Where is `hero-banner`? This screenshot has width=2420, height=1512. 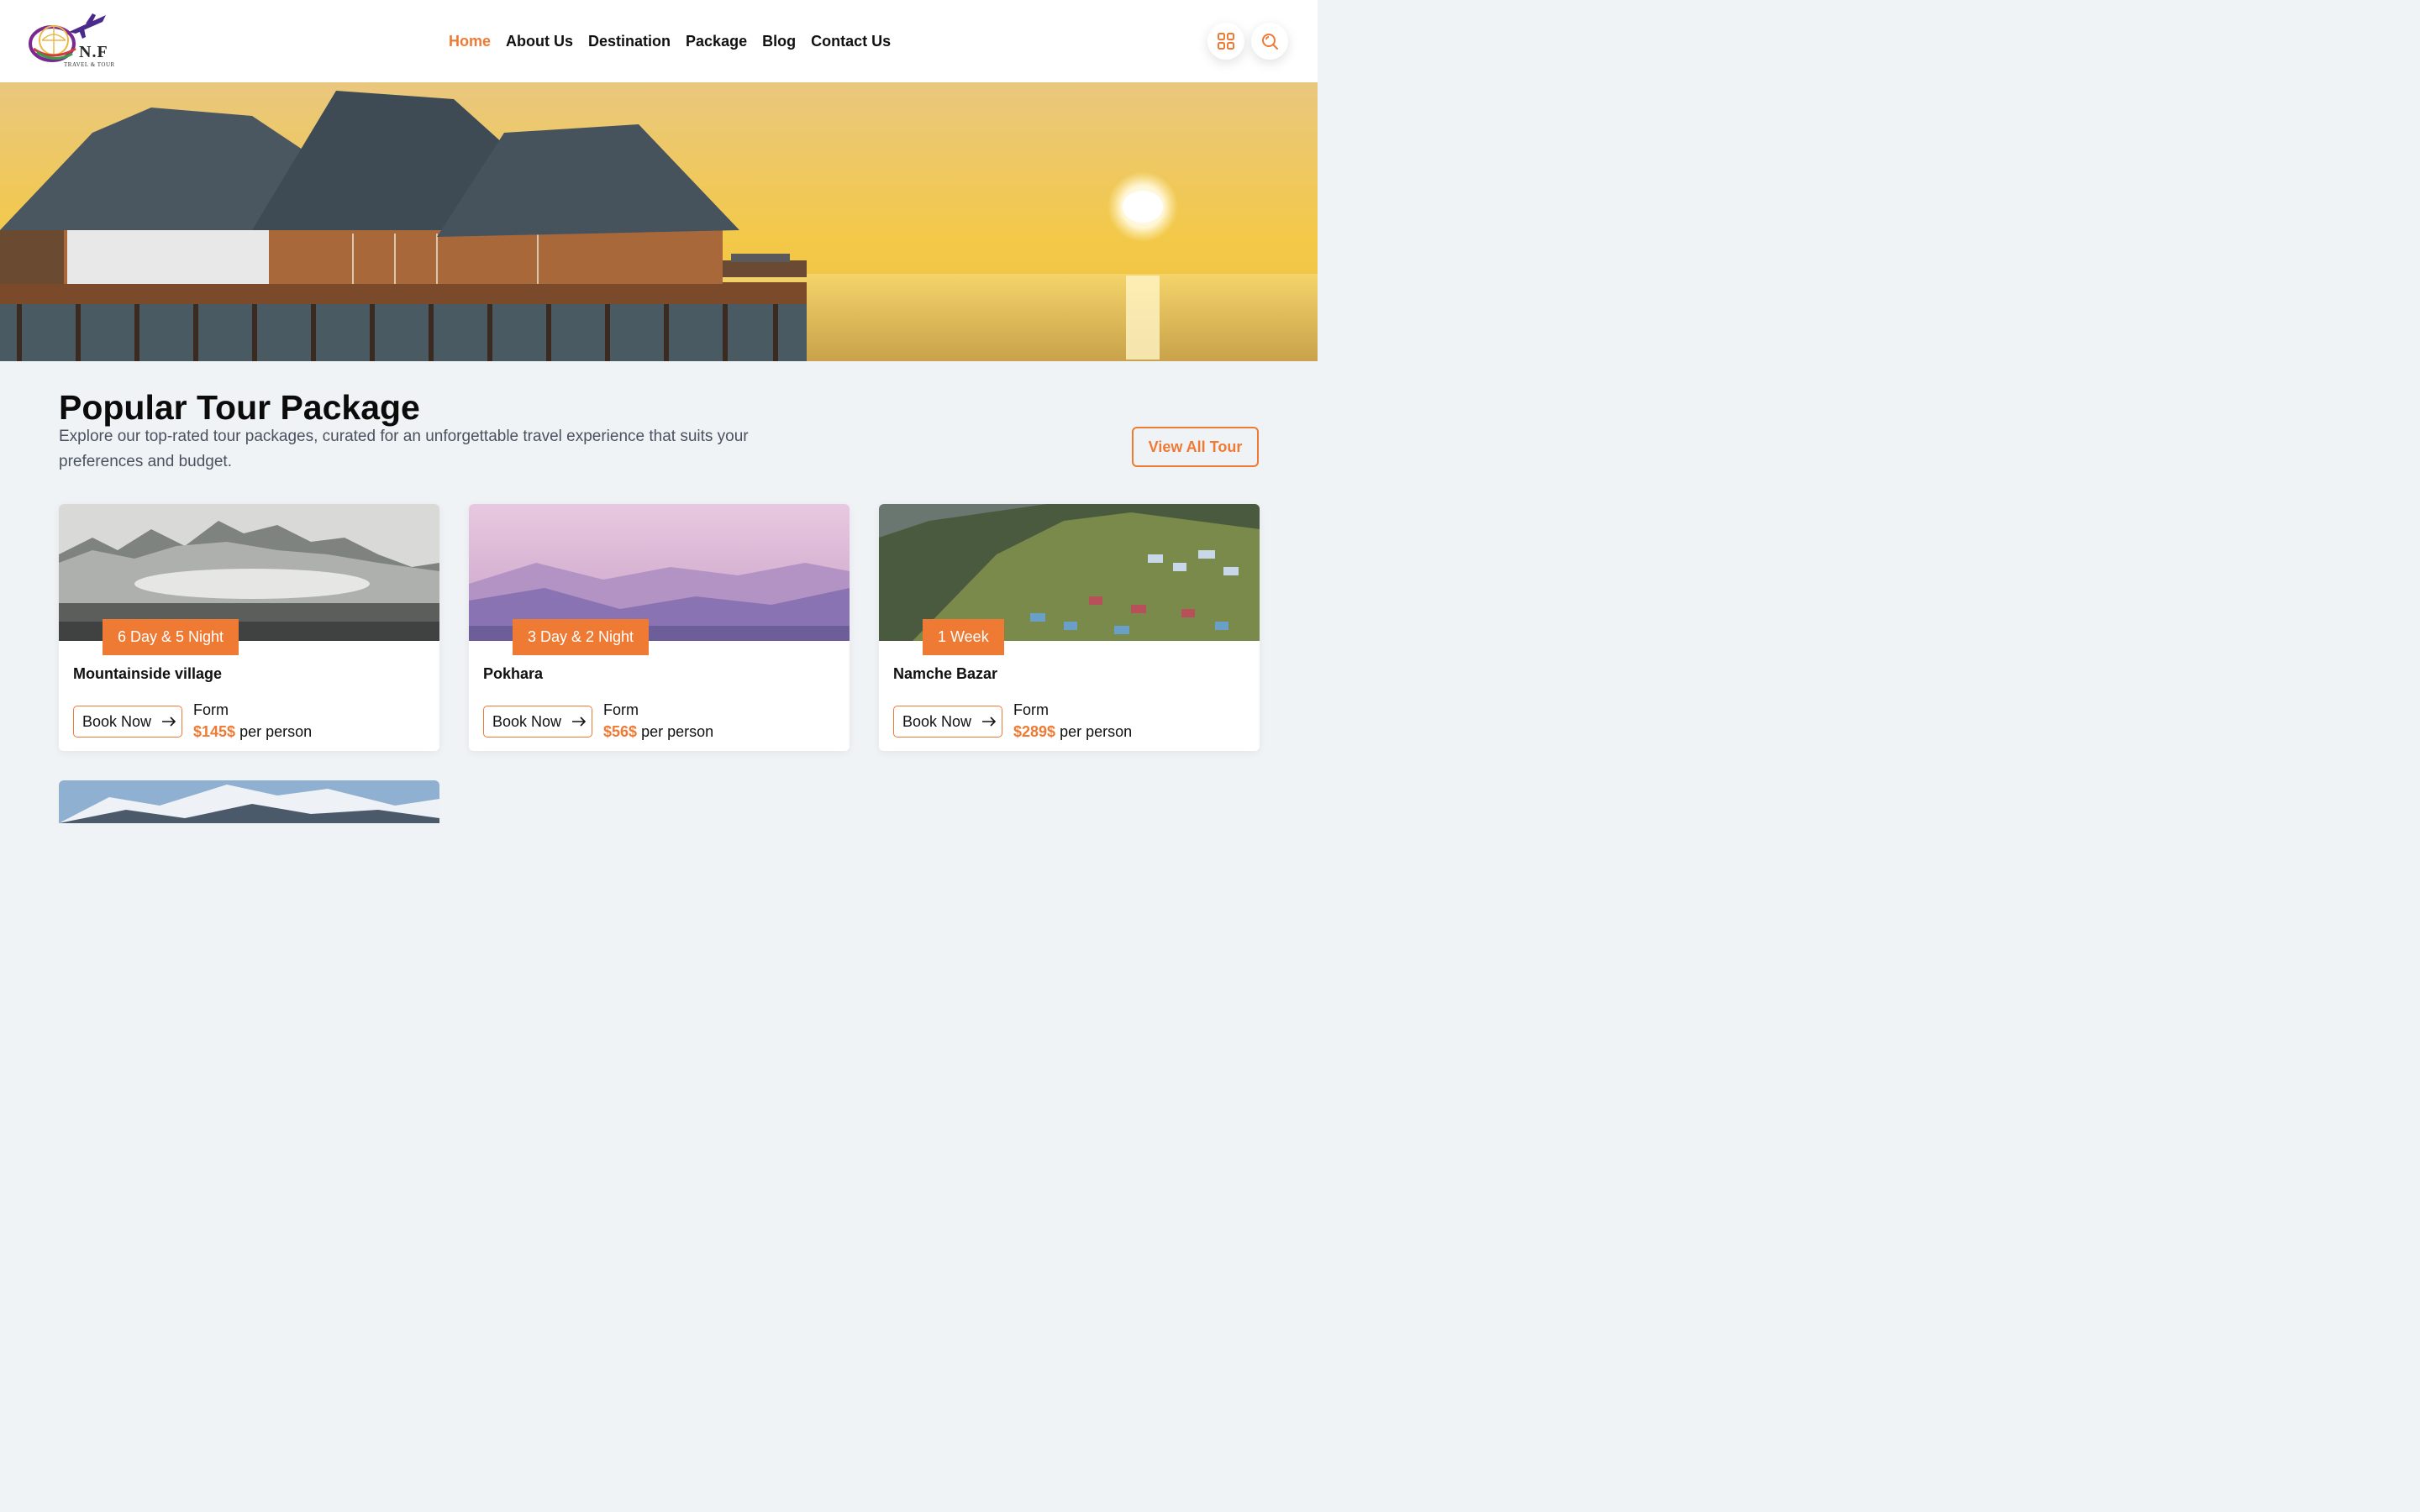 hero-banner is located at coordinates (659, 221).